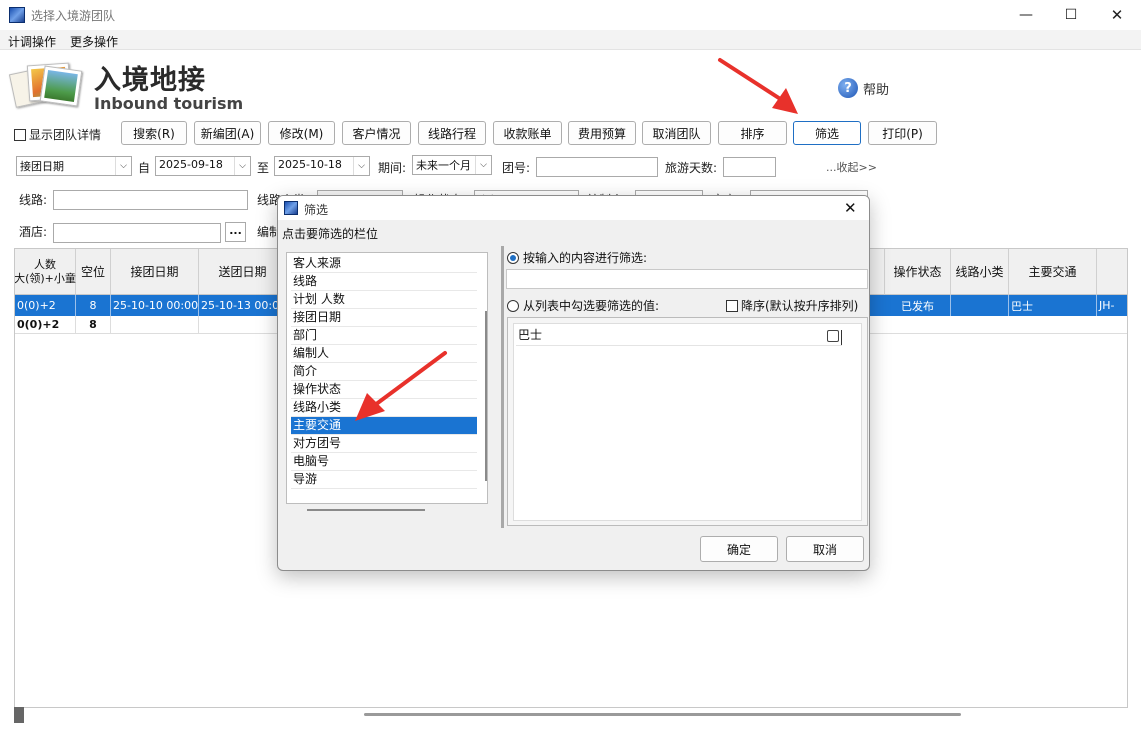  What do you see at coordinates (841, 337) in the screenshot?
I see `text-caret` at bounding box center [841, 337].